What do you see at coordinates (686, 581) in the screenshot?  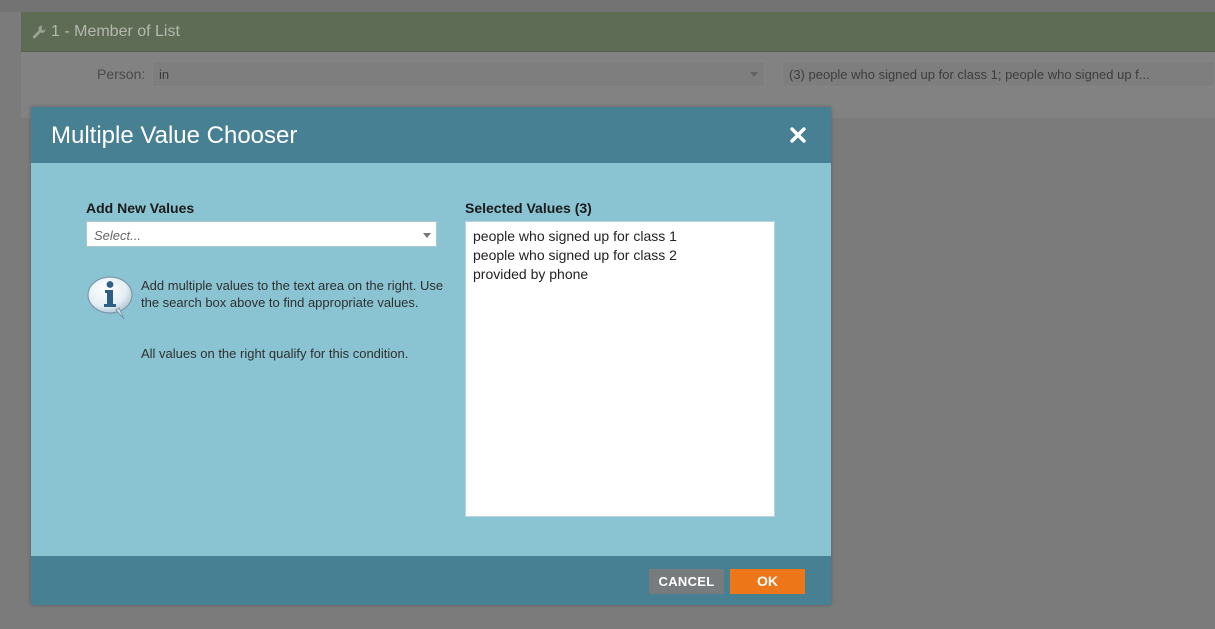 I see `cancel-button: CANCEL` at bounding box center [686, 581].